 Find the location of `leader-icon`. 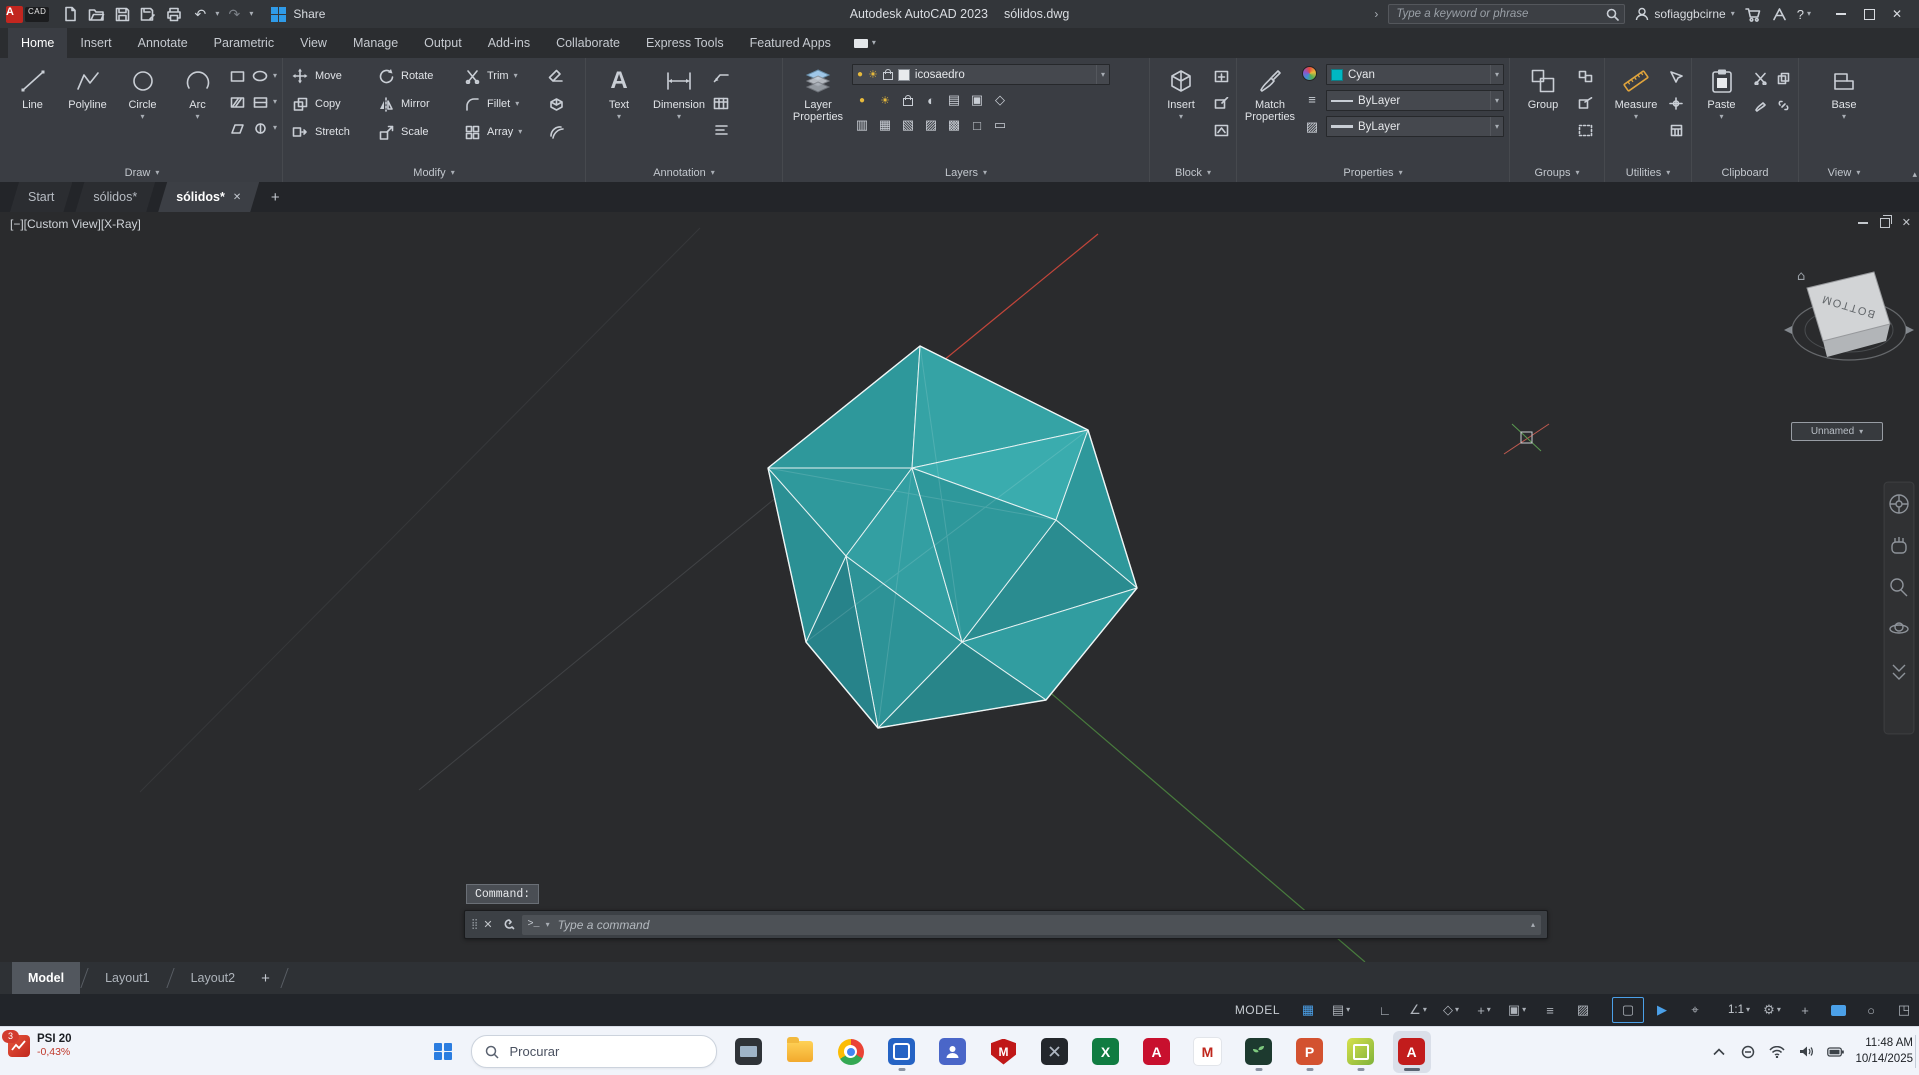

leader-icon is located at coordinates (721, 76).